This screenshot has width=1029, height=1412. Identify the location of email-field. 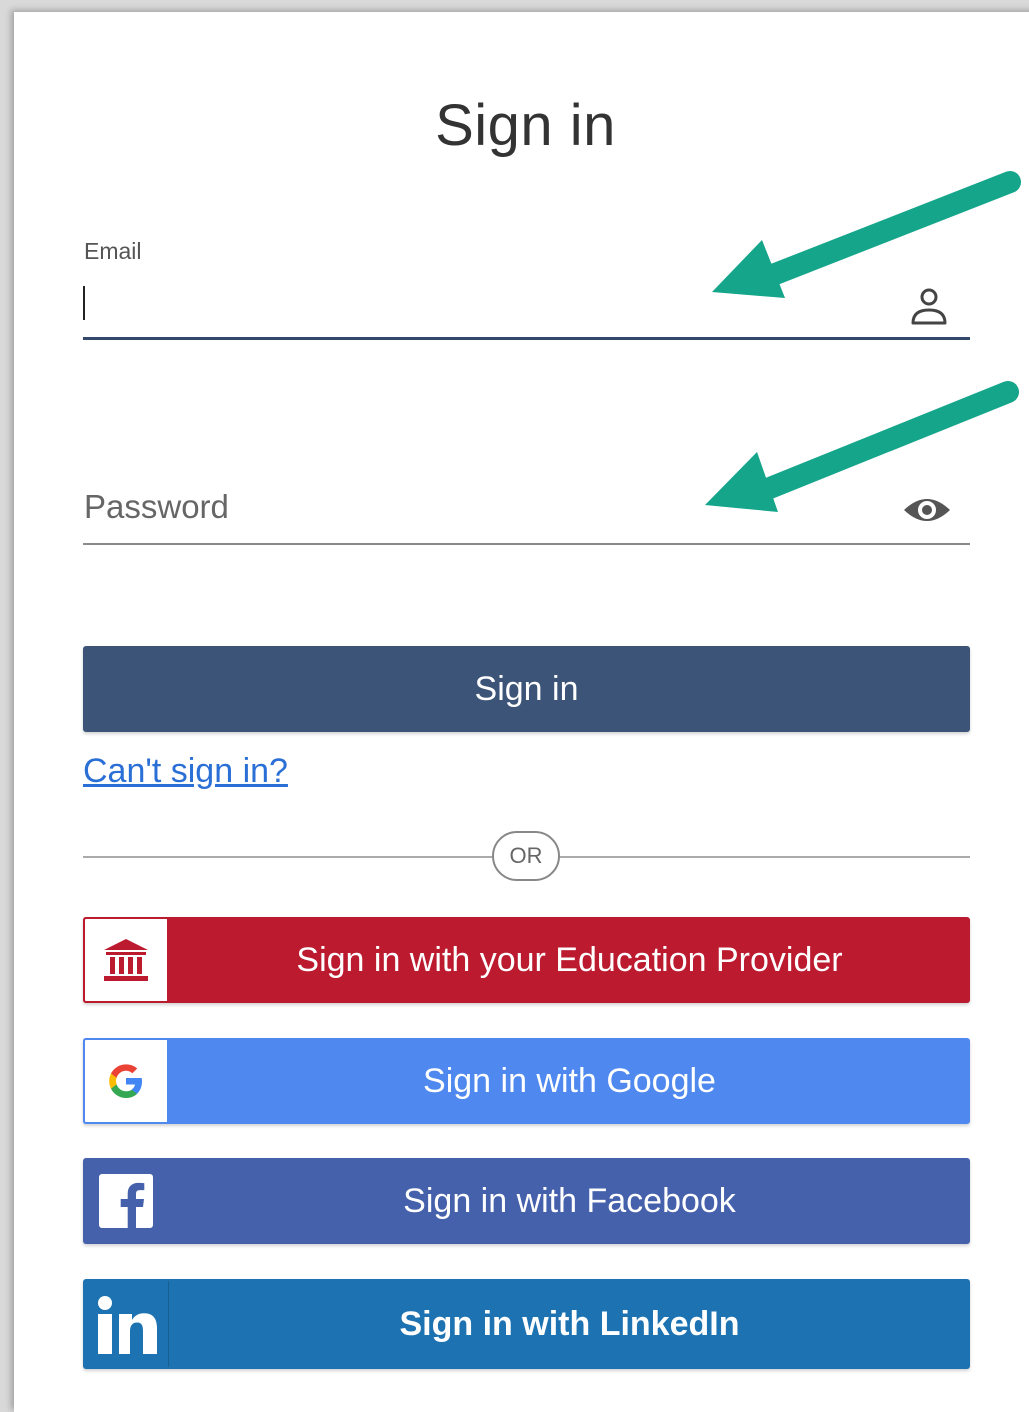
(526, 304).